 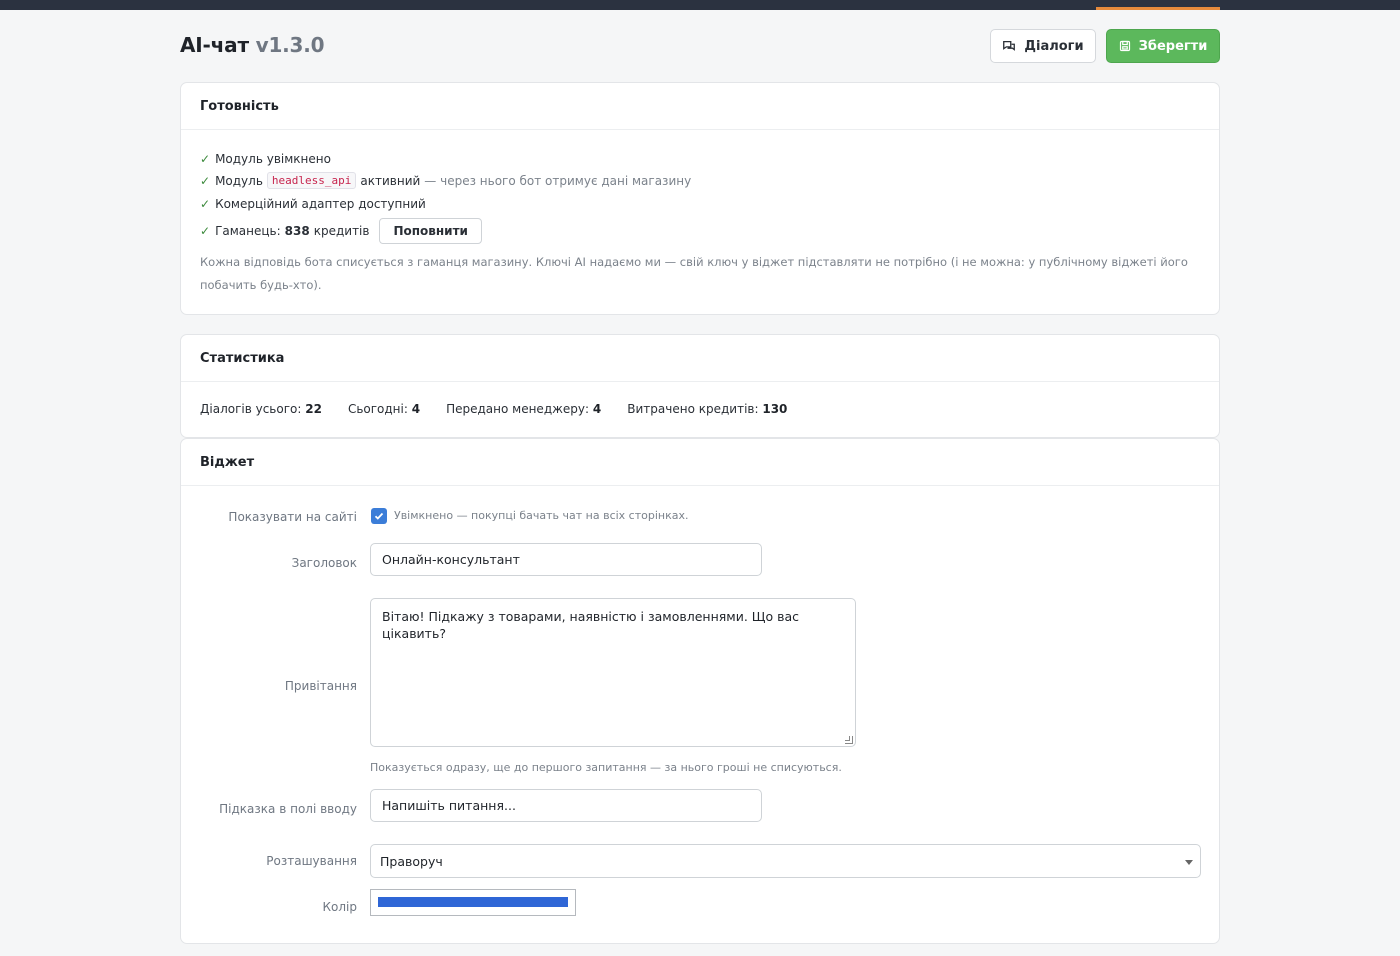 I want to click on version-label: v1.3.0, so click(x=290, y=45).